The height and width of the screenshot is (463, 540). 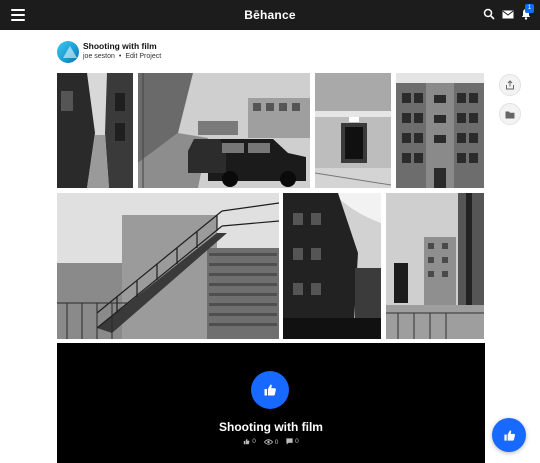 I want to click on notification-badge: 1, so click(x=529, y=8).